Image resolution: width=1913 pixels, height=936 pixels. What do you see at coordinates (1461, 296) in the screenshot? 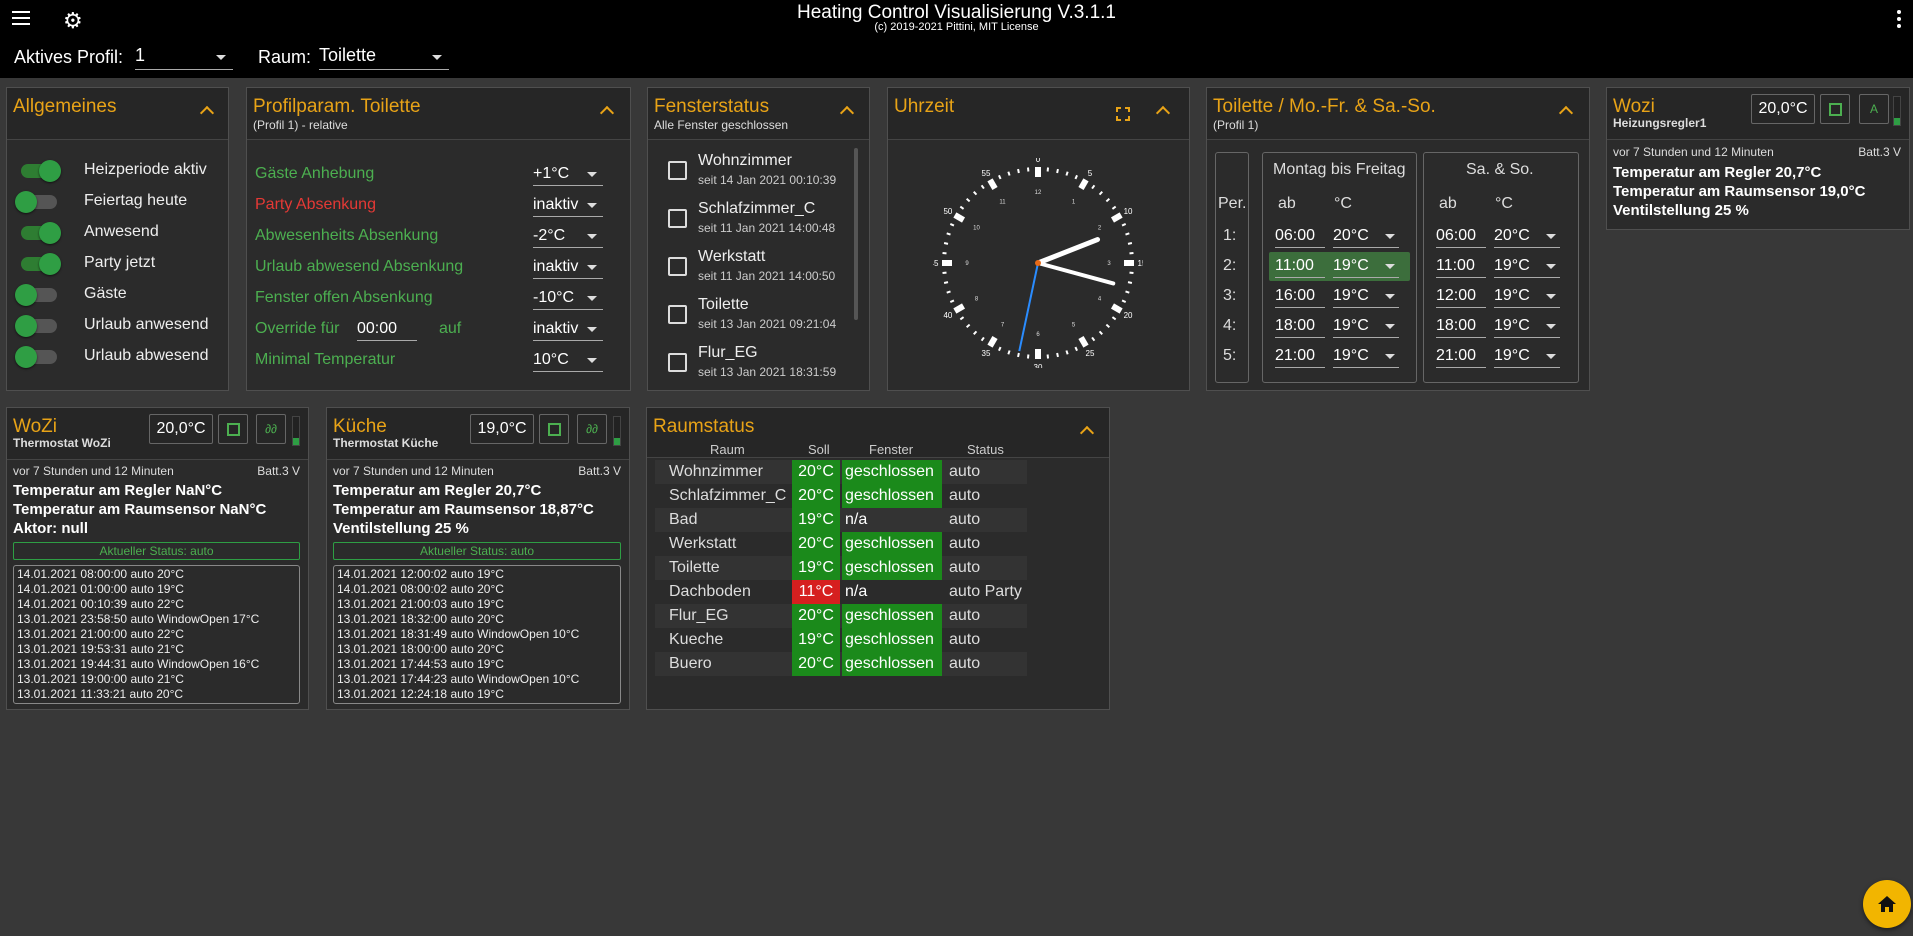
I see `period-time-input: 12:00` at bounding box center [1461, 296].